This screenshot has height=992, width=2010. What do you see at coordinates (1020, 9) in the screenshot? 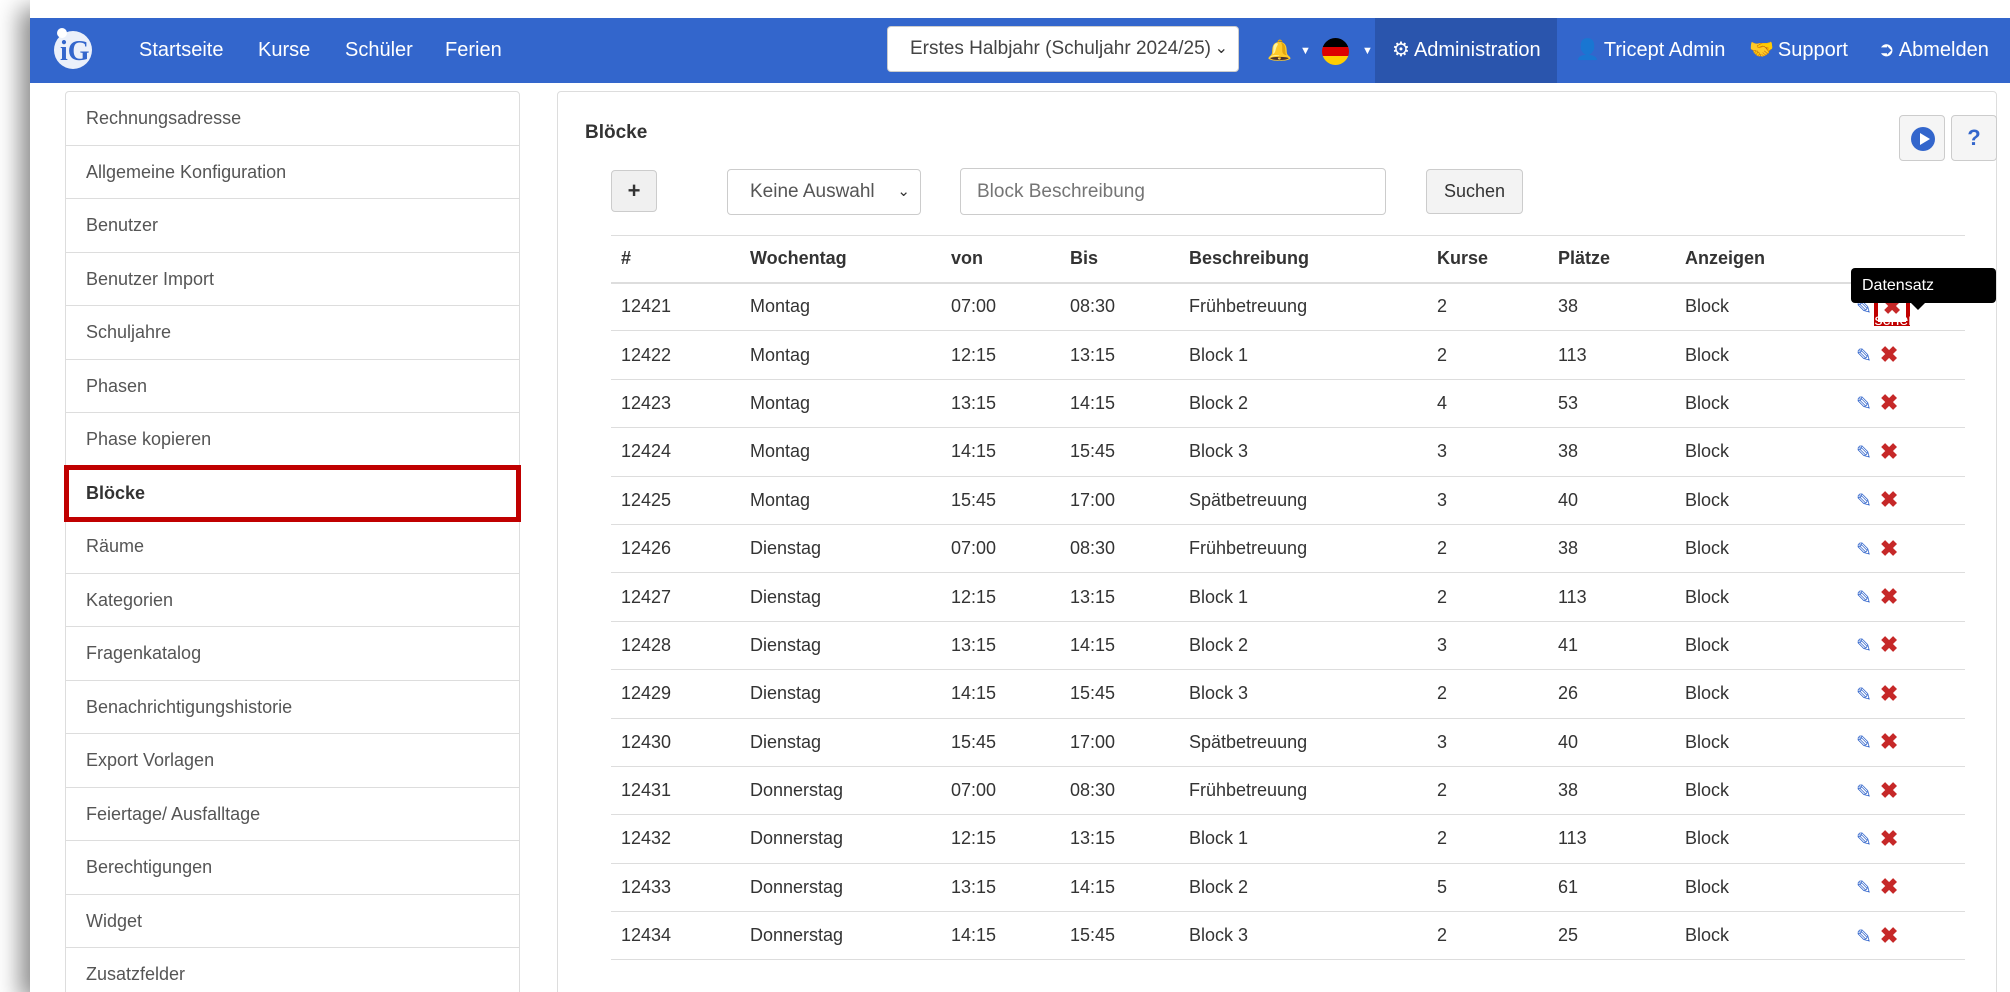
I see `window-top-strip` at bounding box center [1020, 9].